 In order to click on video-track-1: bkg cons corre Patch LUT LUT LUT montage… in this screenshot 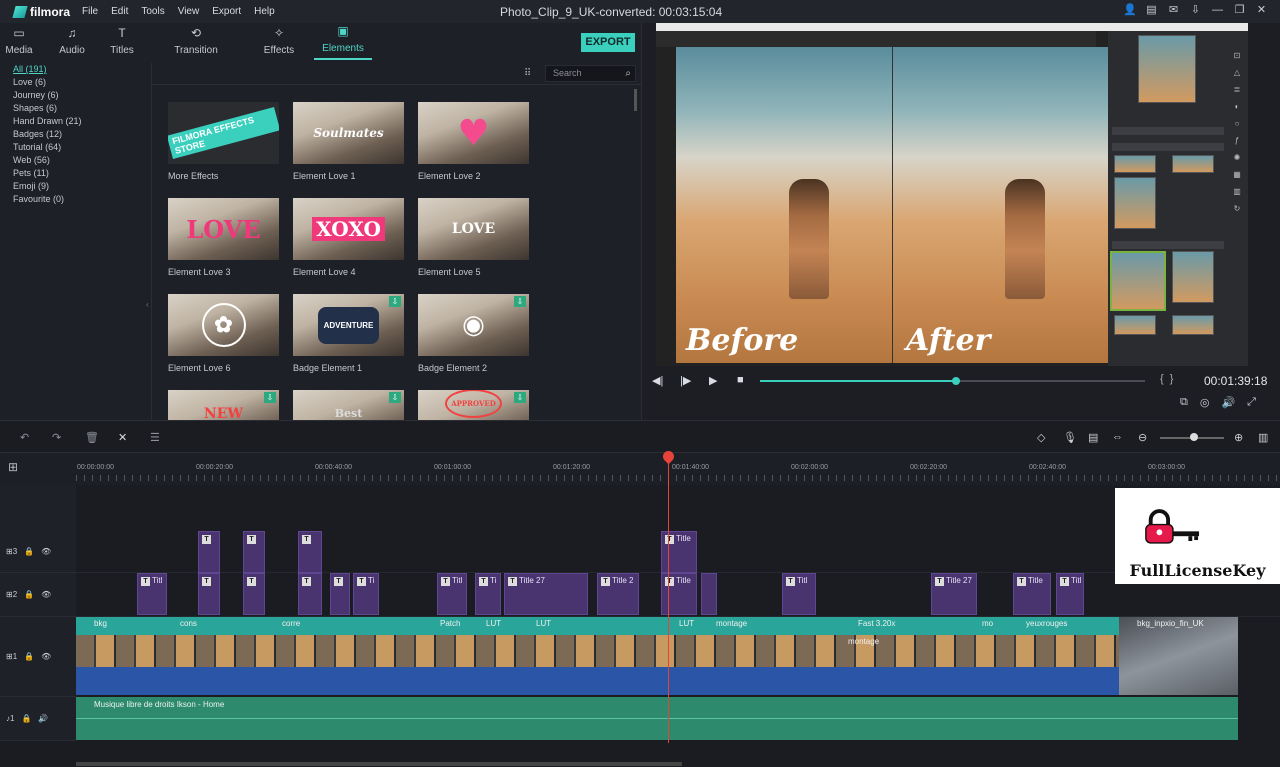, I will do `click(657, 656)`.